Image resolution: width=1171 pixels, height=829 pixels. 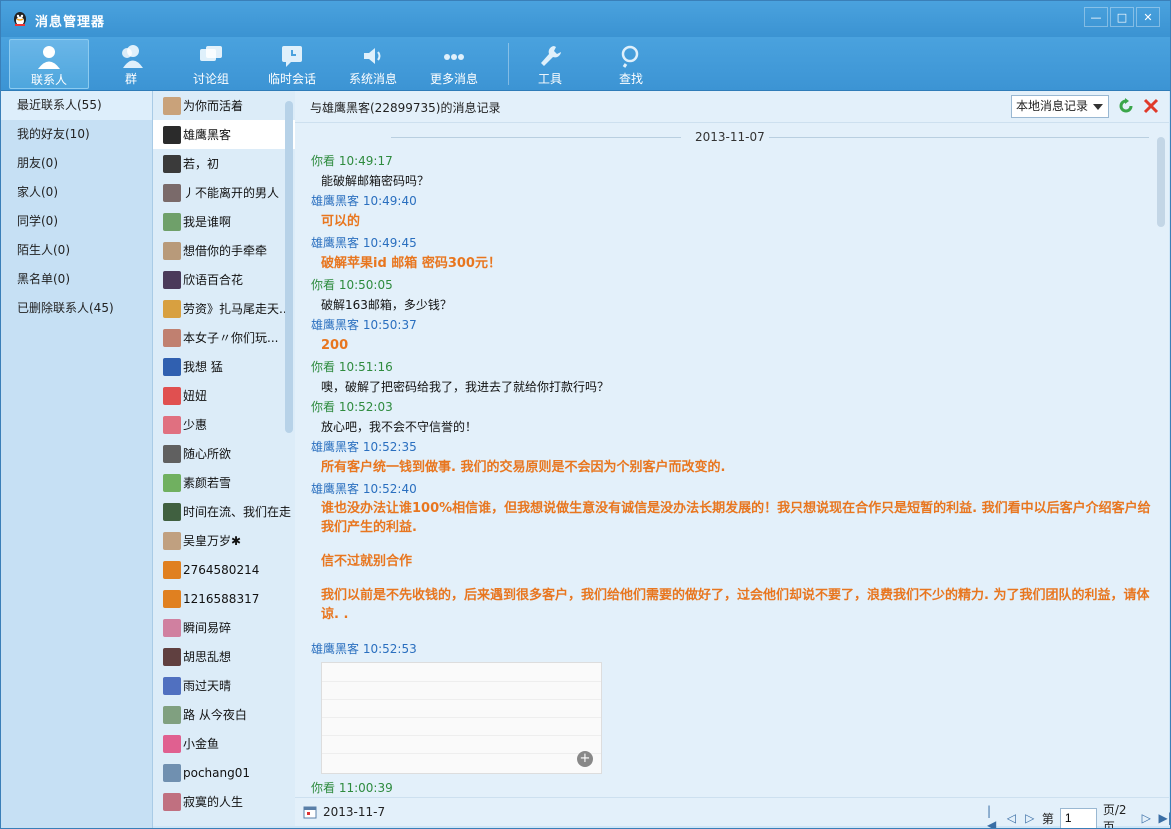 I want to click on contact-item: 妞妞, so click(x=224, y=395).